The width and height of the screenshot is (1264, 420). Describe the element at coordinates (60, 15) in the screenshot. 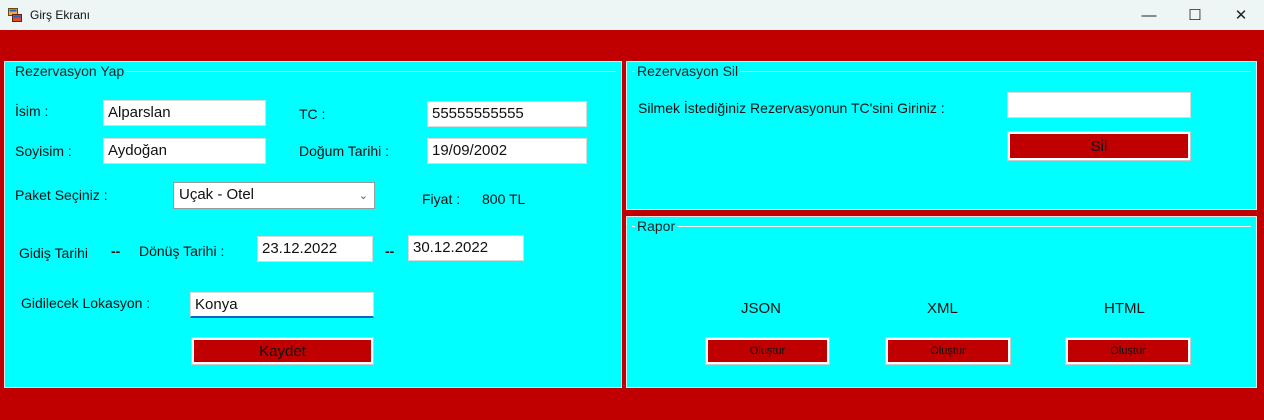

I see `window-title: Girş Ekranı` at that location.